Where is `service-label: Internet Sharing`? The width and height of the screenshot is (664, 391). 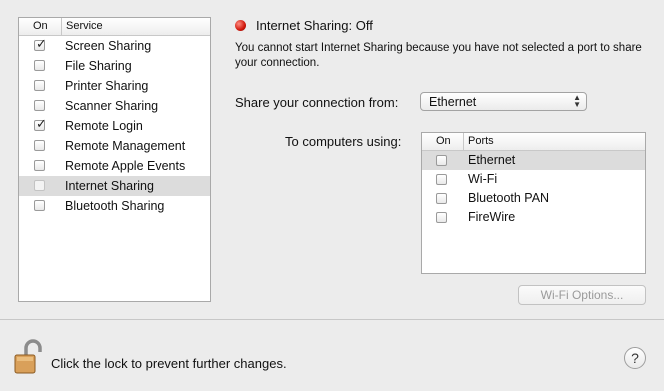
service-label: Internet Sharing is located at coordinates (109, 186).